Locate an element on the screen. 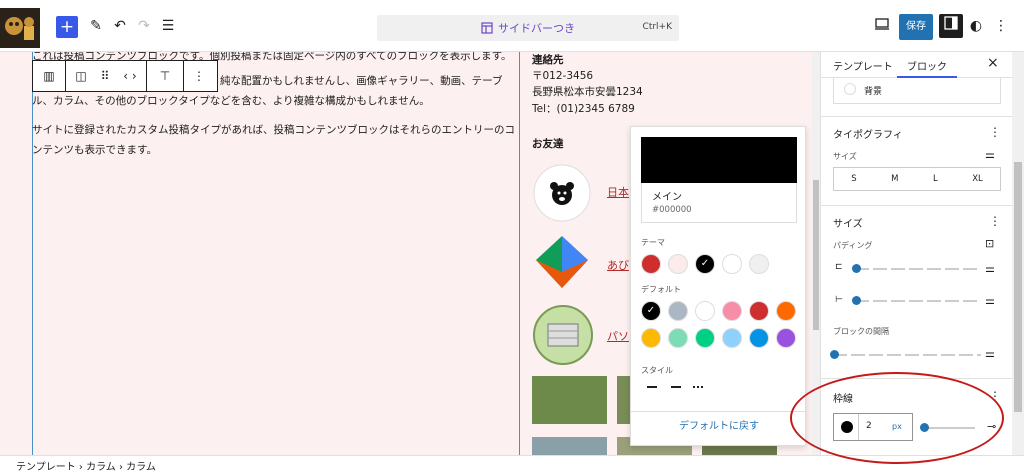 This screenshot has height=473, width=1024. document-overview-icon: ☰ is located at coordinates (168, 26).